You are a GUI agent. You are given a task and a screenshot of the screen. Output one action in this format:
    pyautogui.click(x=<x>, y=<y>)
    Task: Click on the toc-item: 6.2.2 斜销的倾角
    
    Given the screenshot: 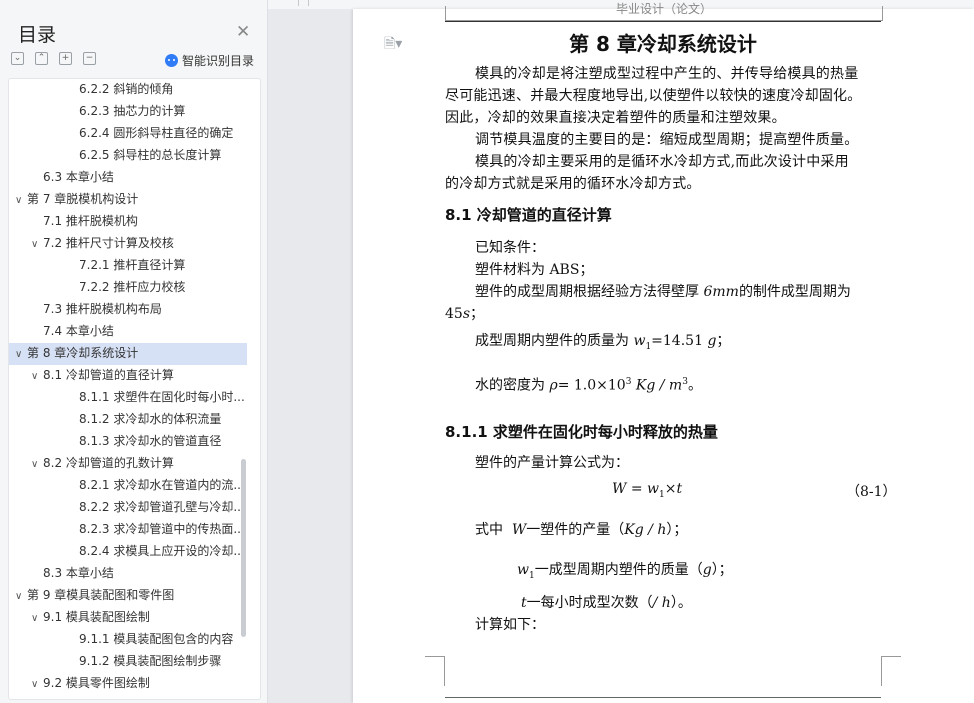 What is the action you would take?
    pyautogui.click(x=134, y=90)
    